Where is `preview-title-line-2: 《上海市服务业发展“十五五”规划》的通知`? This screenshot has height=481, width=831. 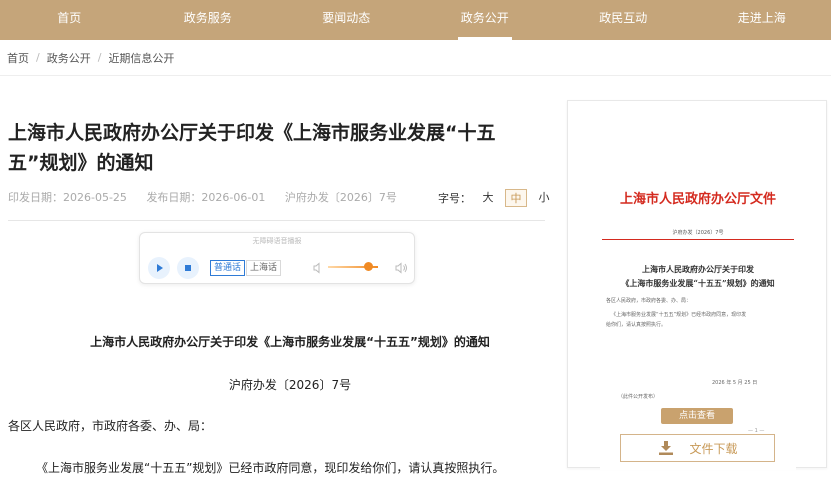 preview-title-line-2: 《上海市服务业发展“十五五”规划》的通知 is located at coordinates (698, 283).